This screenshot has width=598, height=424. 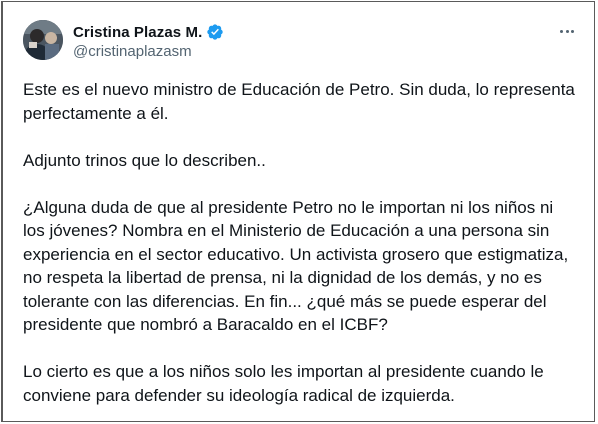 I want to click on tweet-paragraph: Adjunto trinos que lo describen.., so click(x=308, y=161).